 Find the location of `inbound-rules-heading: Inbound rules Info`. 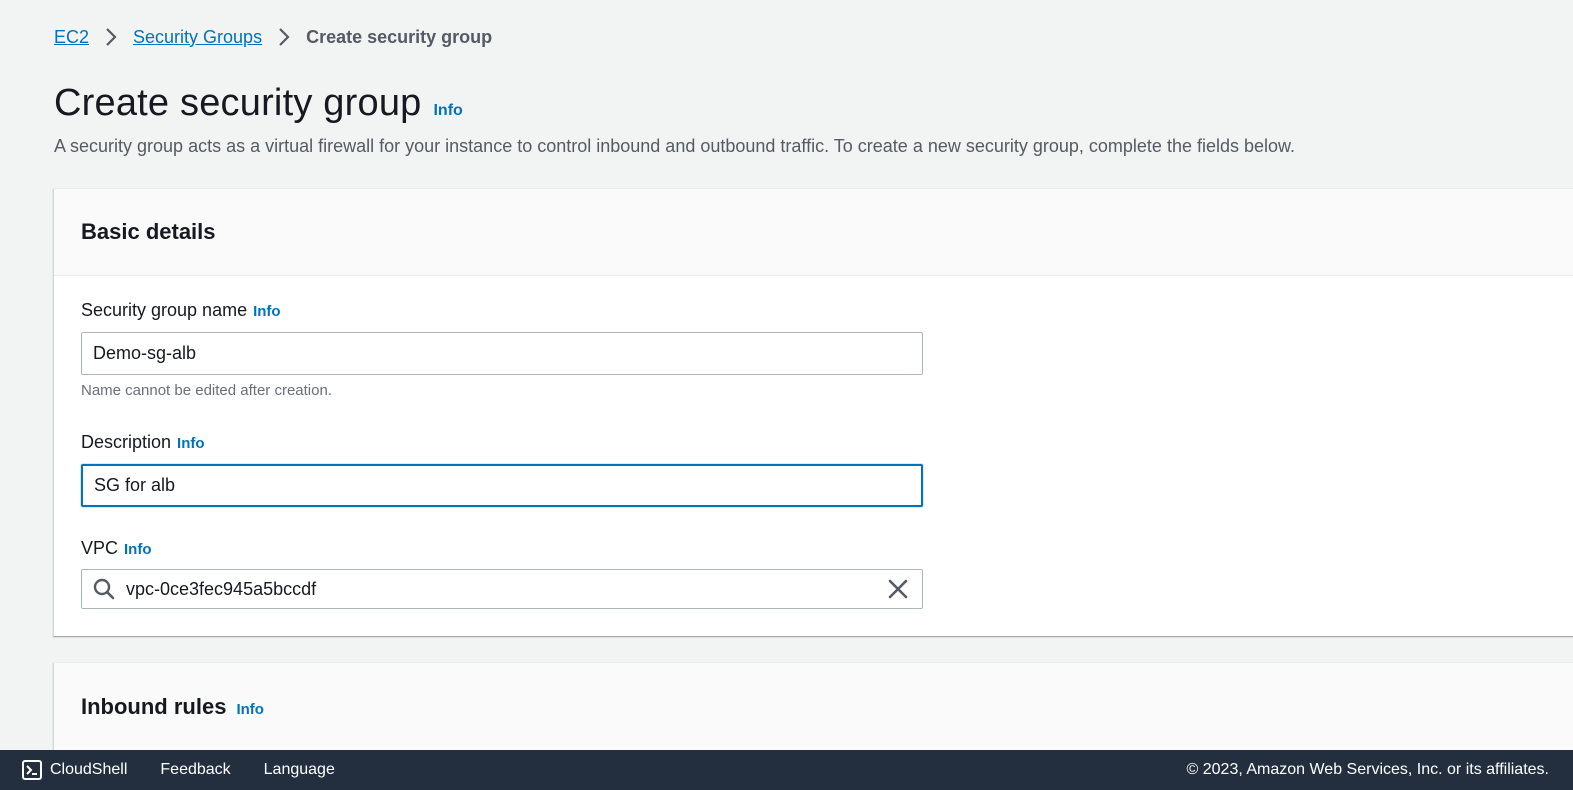

inbound-rules-heading: Inbound rules Info is located at coordinates (172, 707).